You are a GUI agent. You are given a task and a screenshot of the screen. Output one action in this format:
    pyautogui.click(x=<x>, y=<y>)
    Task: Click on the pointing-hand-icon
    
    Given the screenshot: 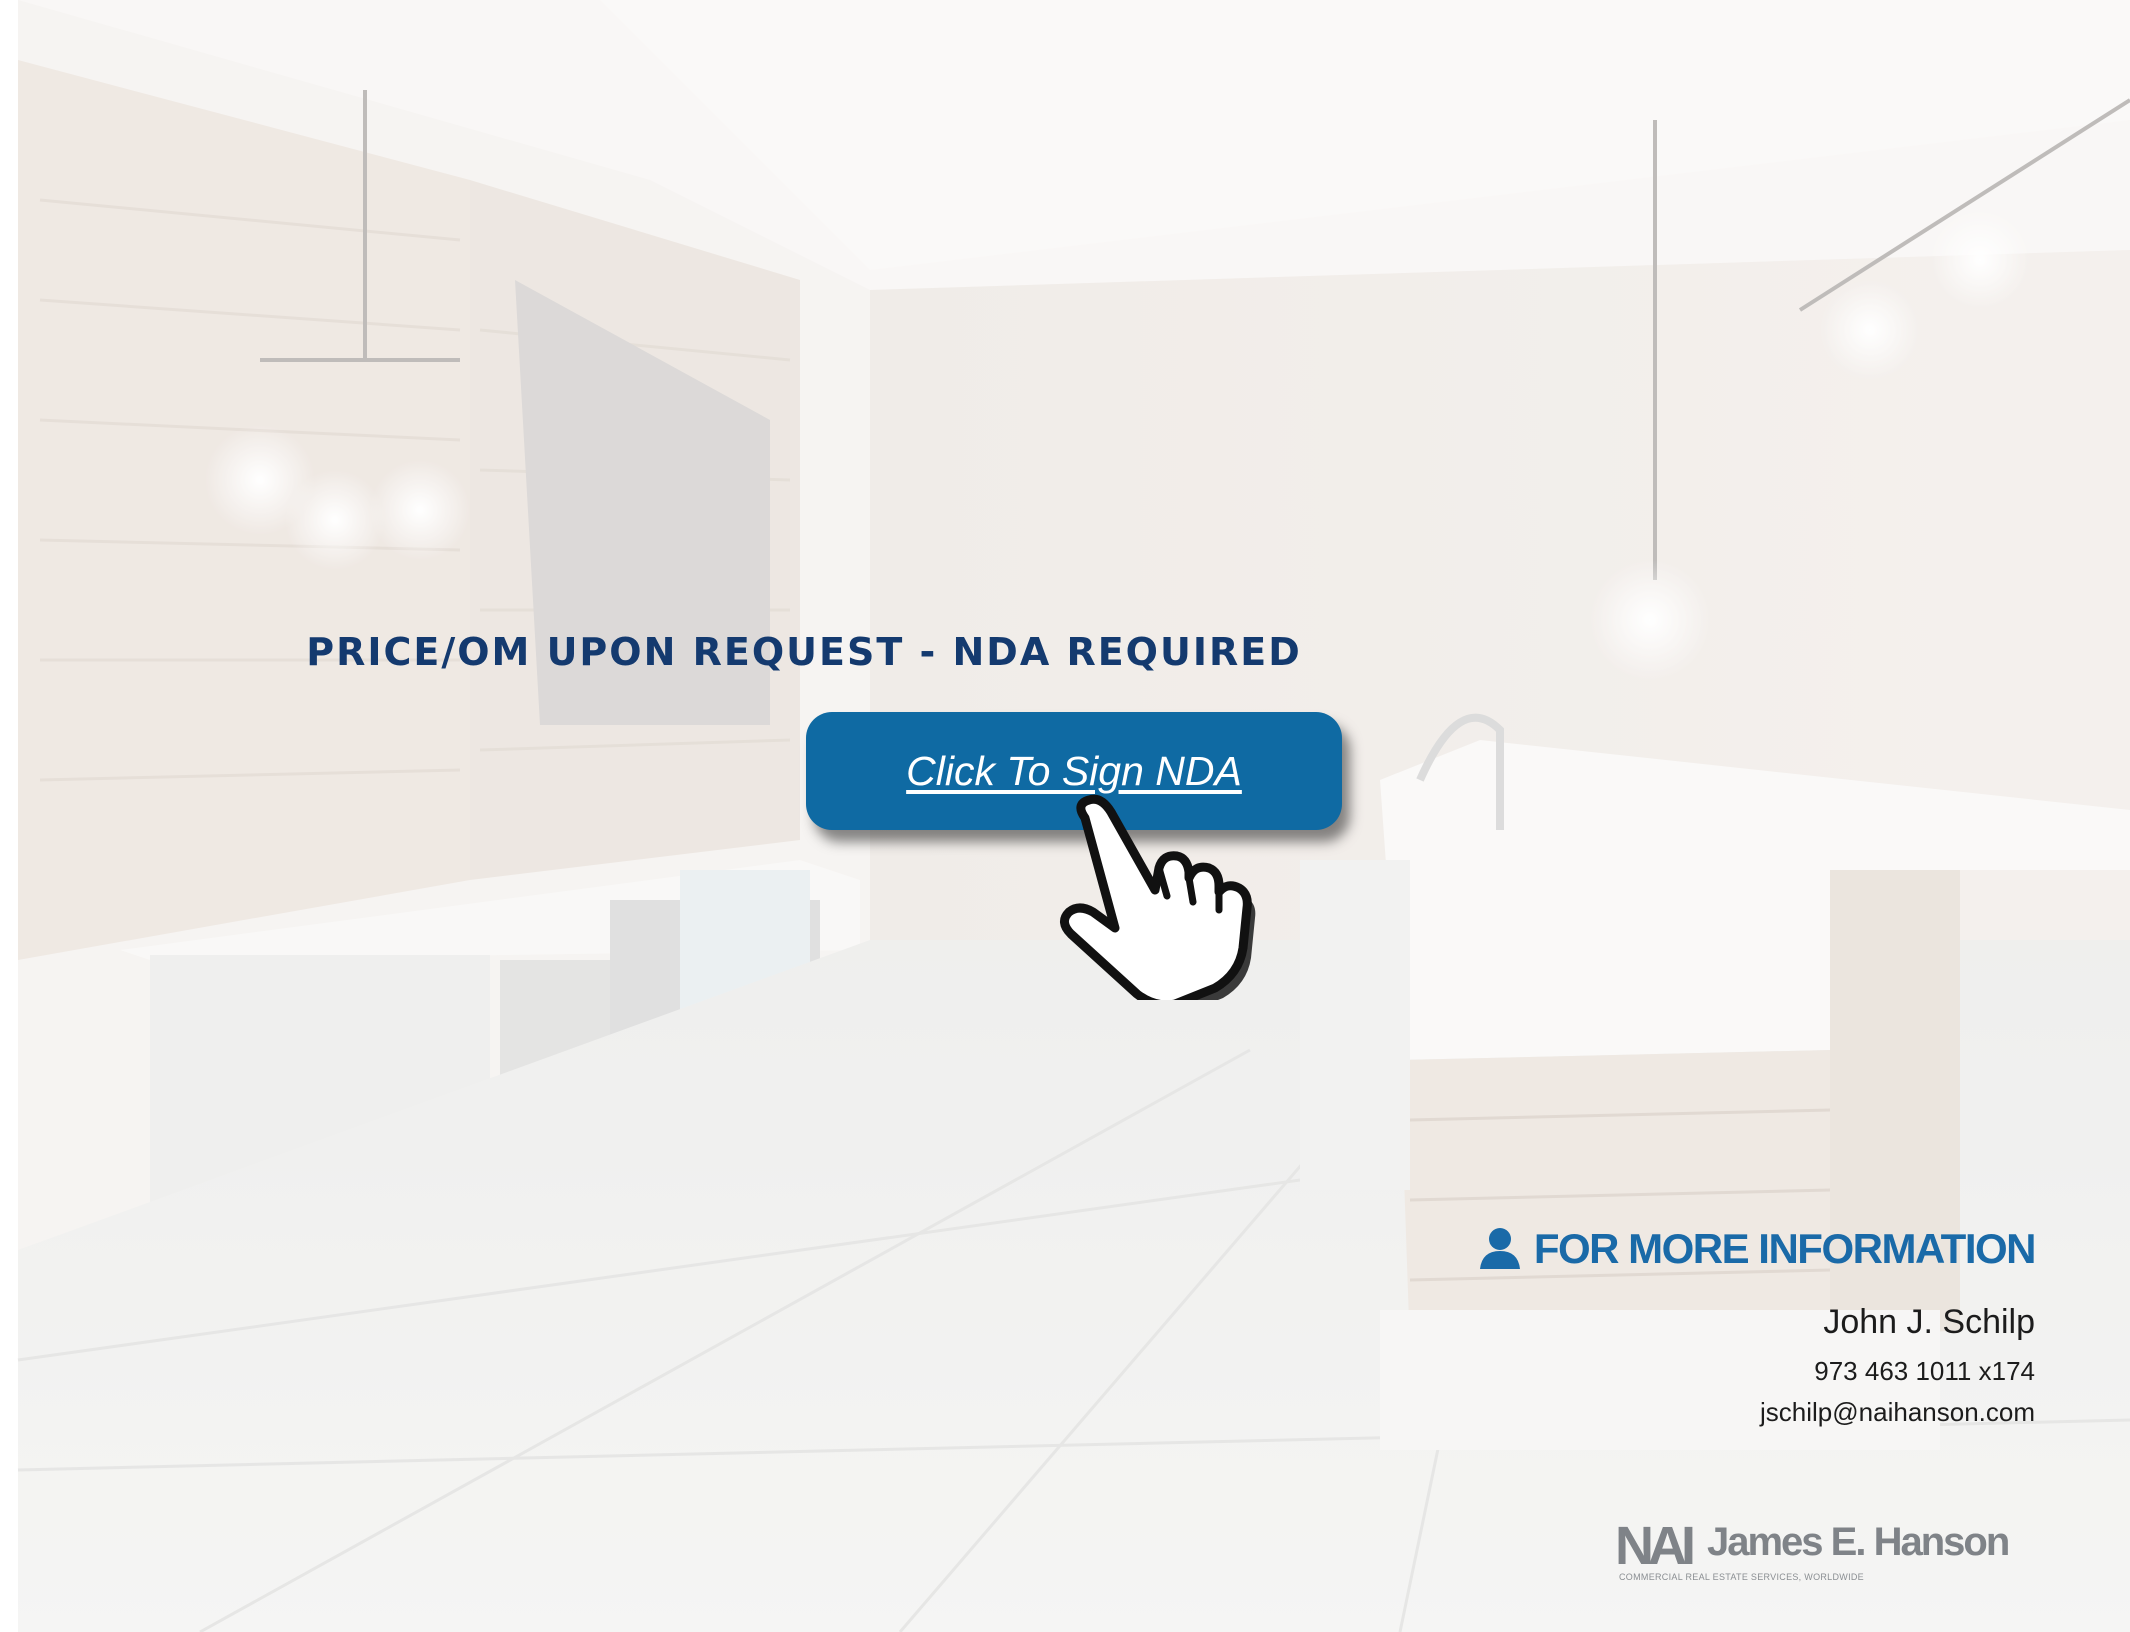 What is the action you would take?
    pyautogui.click(x=1158, y=897)
    